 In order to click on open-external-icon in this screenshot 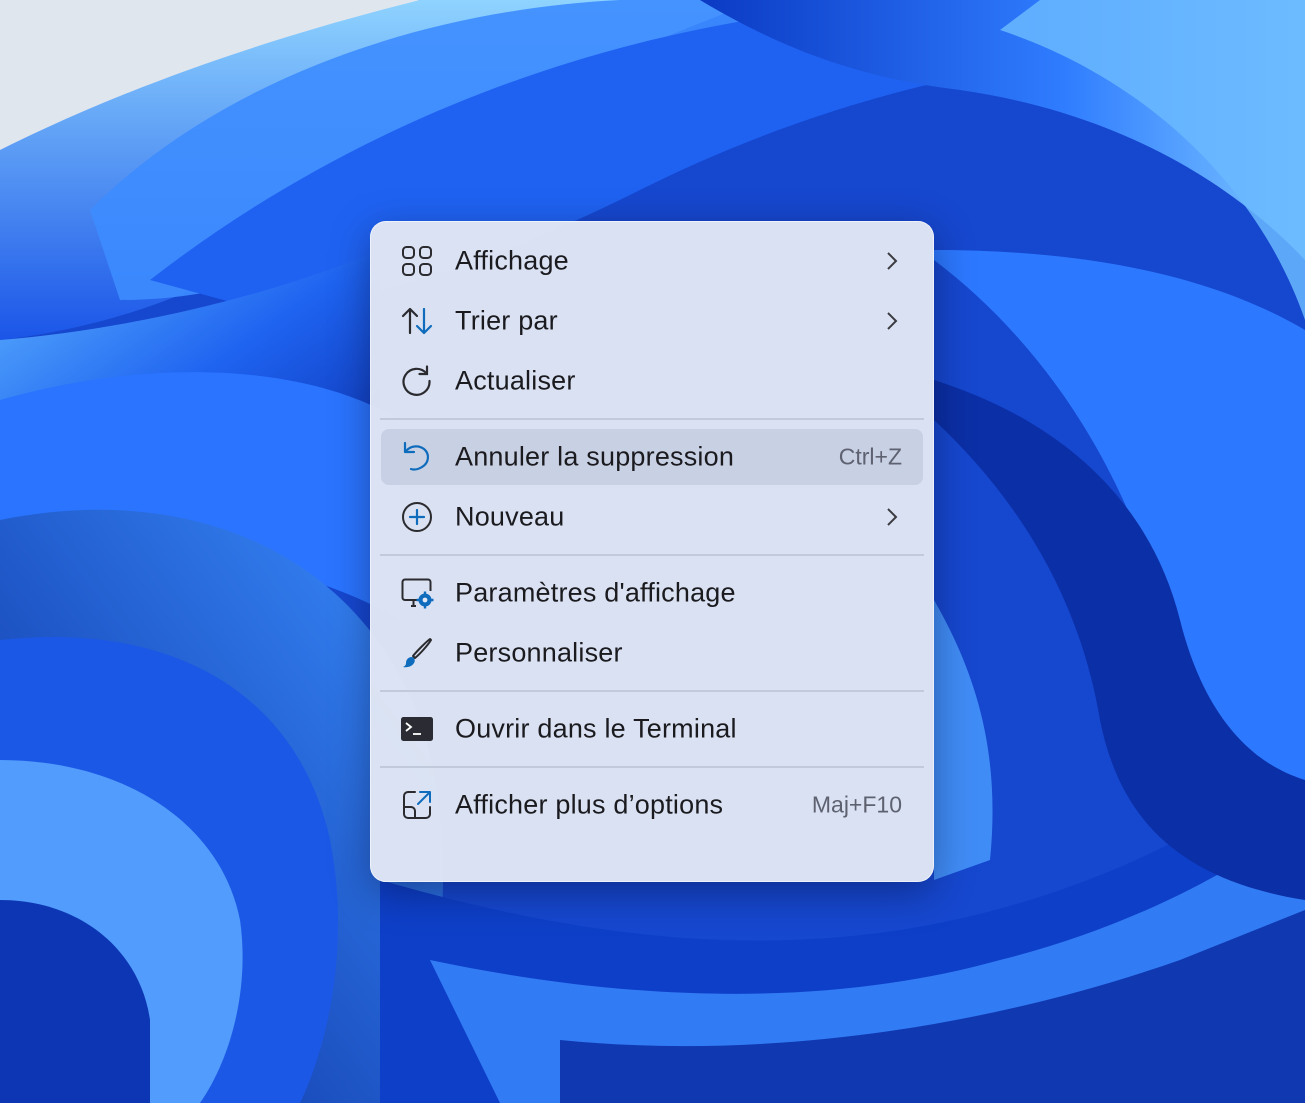, I will do `click(417, 805)`.